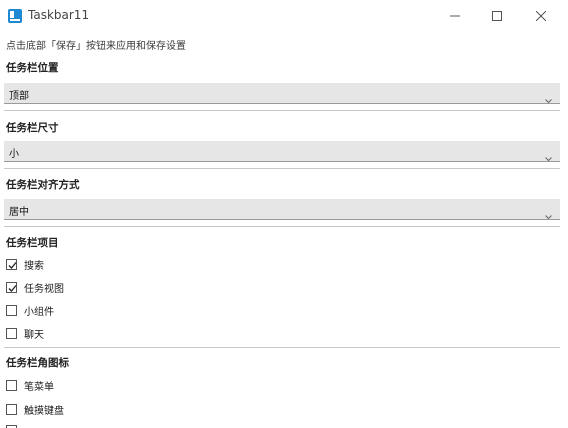 The image size is (568, 428). What do you see at coordinates (32, 128) in the screenshot?
I see `size-label: 任务栏尺寸` at bounding box center [32, 128].